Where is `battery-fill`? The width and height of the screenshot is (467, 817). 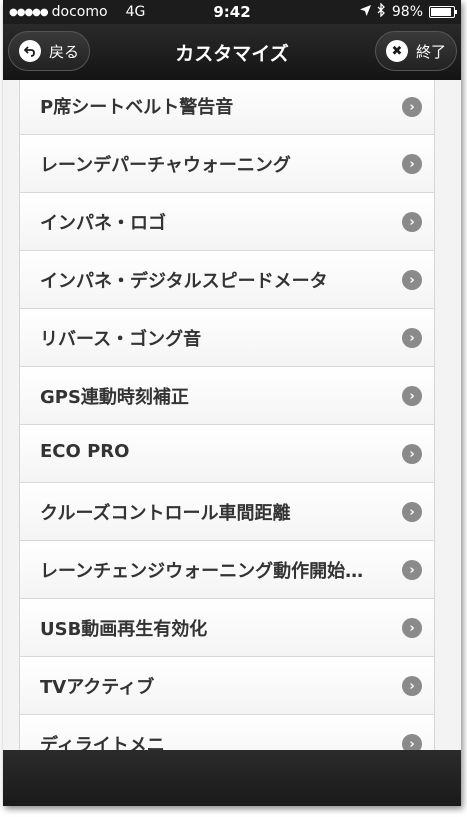 battery-fill is located at coordinates (441, 12).